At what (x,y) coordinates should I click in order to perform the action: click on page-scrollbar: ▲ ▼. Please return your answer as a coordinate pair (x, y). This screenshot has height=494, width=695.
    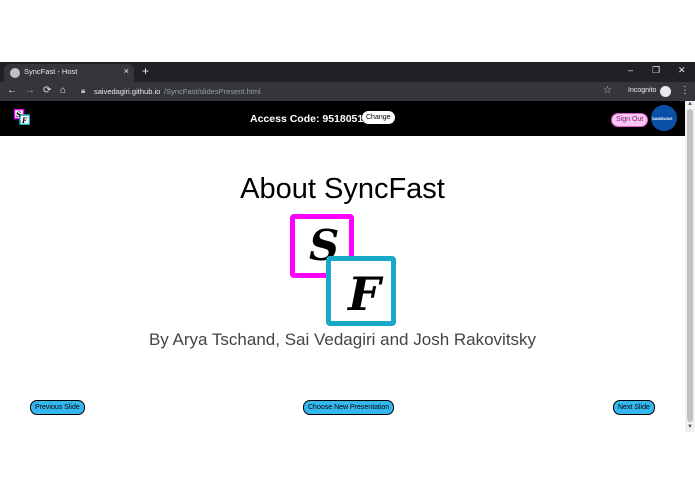
    Looking at the image, I should click on (690, 266).